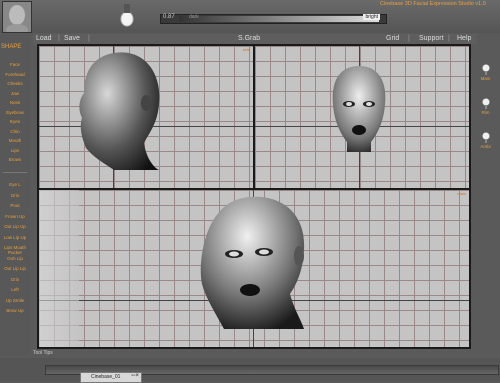  What do you see at coordinates (392, 38) in the screenshot?
I see `grid-menu: Grid` at bounding box center [392, 38].